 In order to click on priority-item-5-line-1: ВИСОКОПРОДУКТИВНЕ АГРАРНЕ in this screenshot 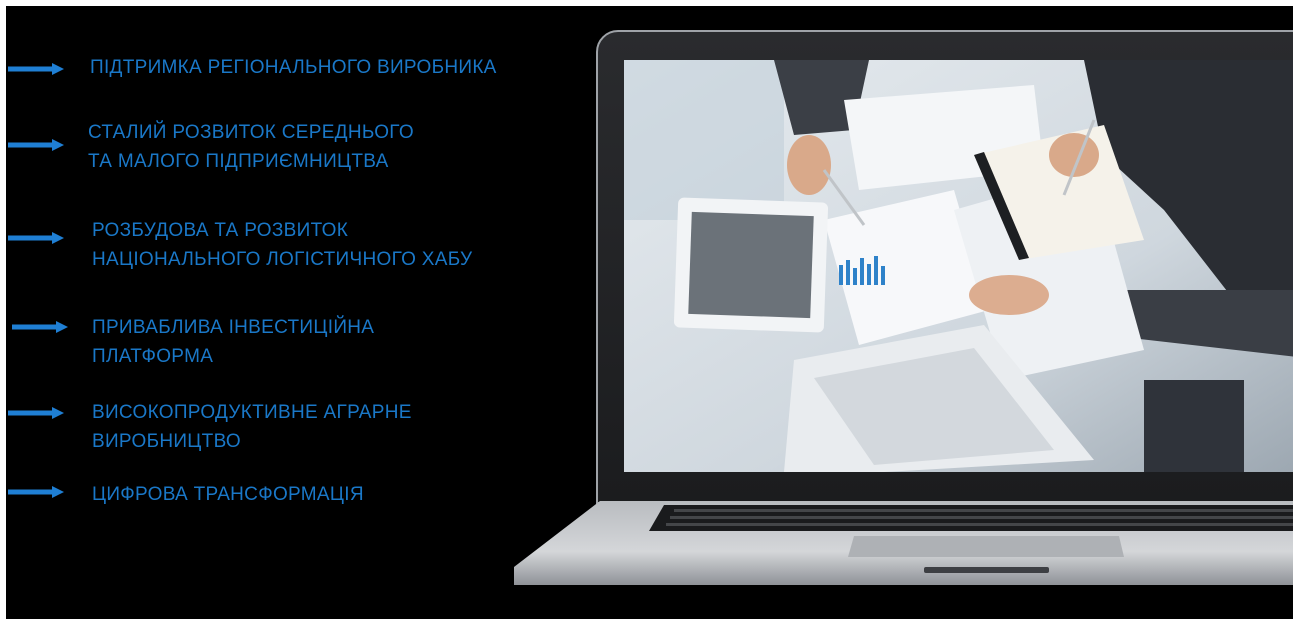, I will do `click(252, 412)`.